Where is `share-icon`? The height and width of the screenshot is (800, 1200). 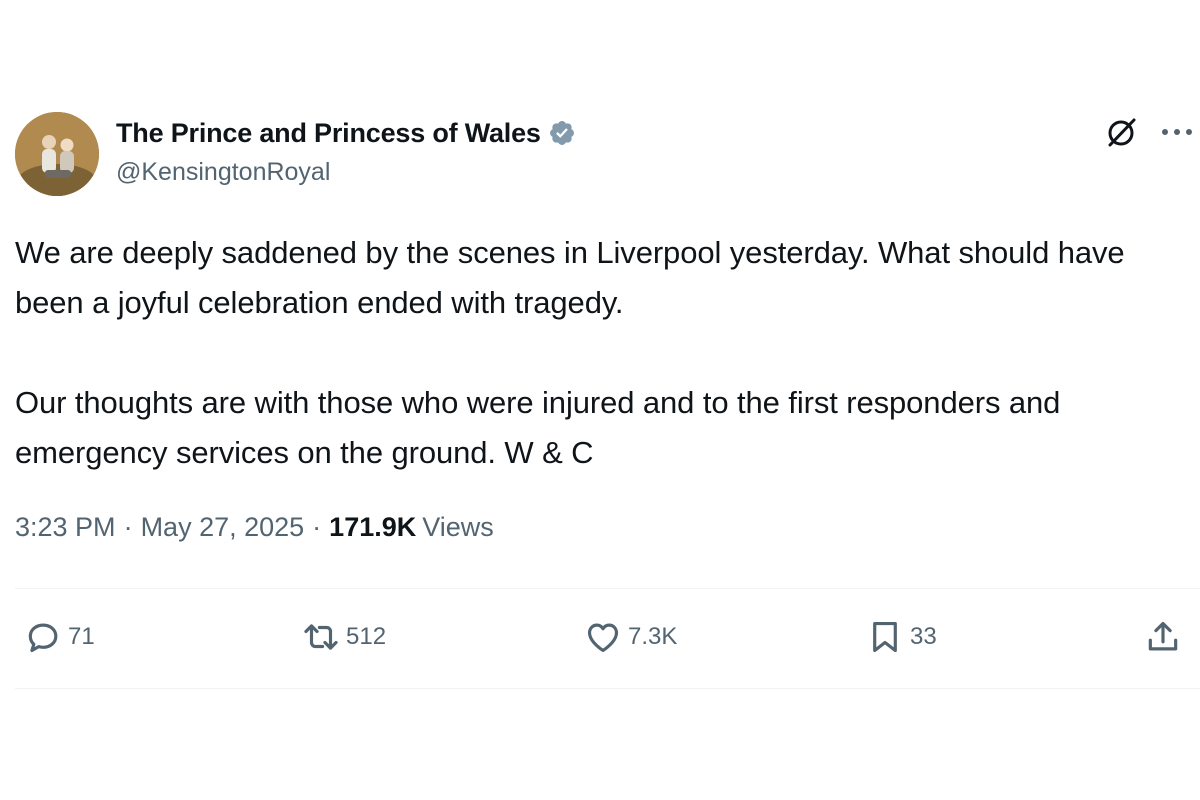
share-icon is located at coordinates (1163, 636).